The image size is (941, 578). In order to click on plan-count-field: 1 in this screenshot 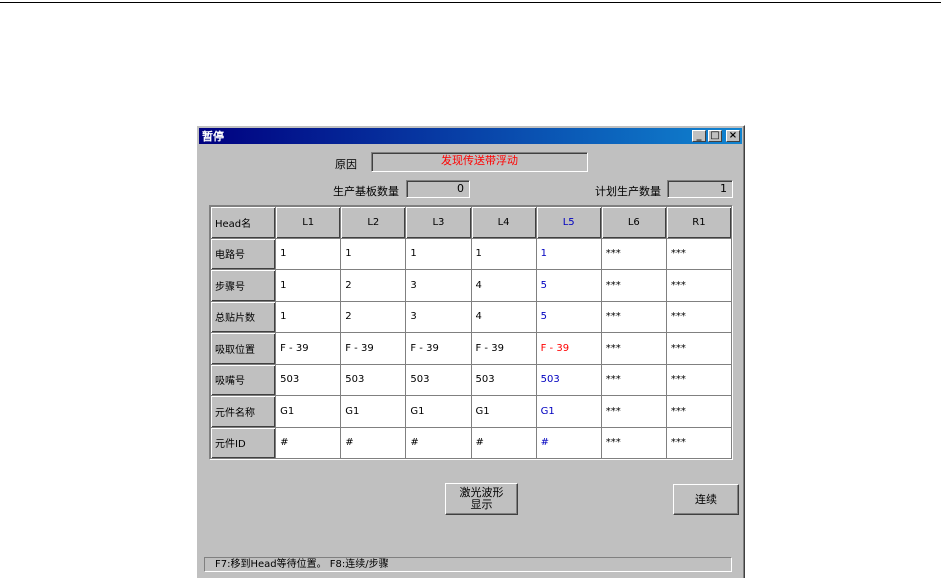, I will do `click(700, 189)`.